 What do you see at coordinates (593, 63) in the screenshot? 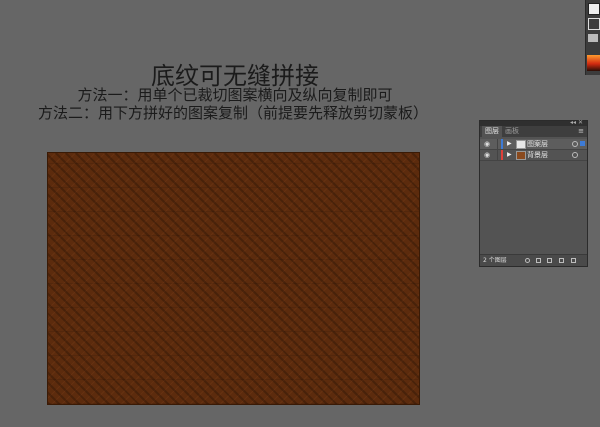
I see `gradient-swatch-icon` at bounding box center [593, 63].